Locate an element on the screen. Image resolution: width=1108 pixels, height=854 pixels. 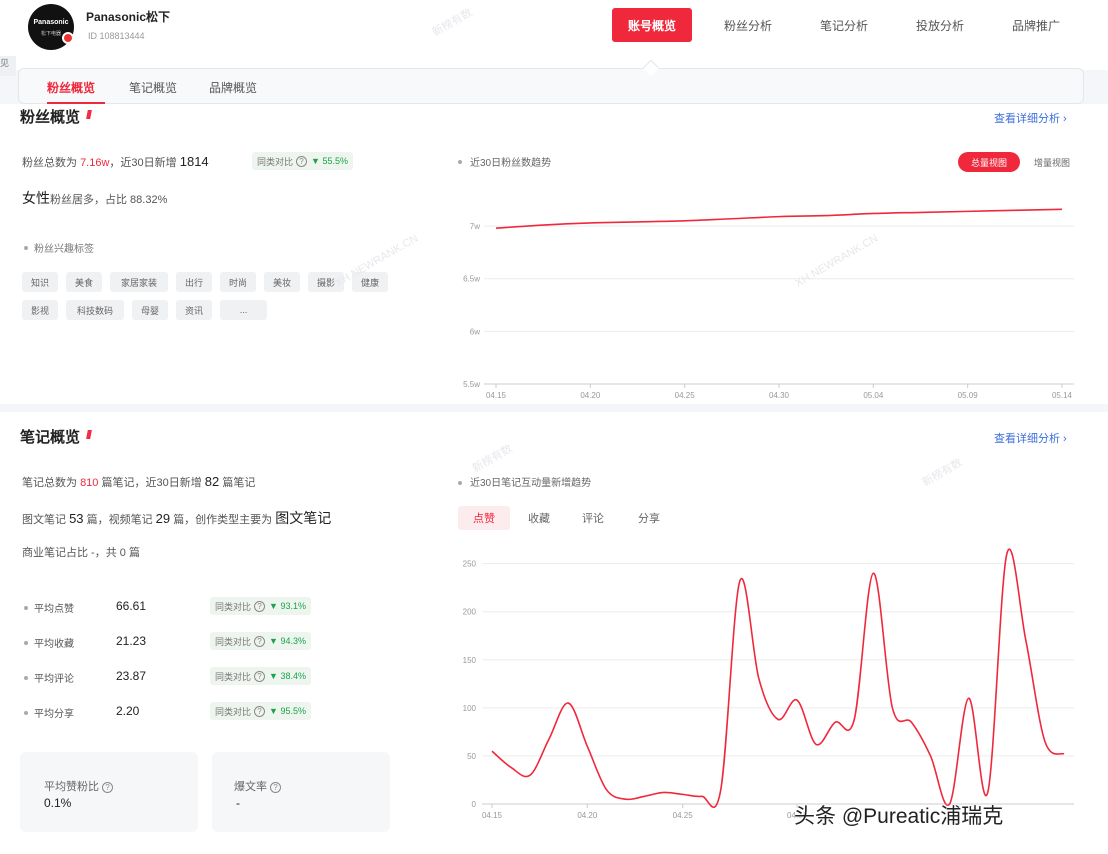
fans-total-value: 7.16w is located at coordinates (95, 163).